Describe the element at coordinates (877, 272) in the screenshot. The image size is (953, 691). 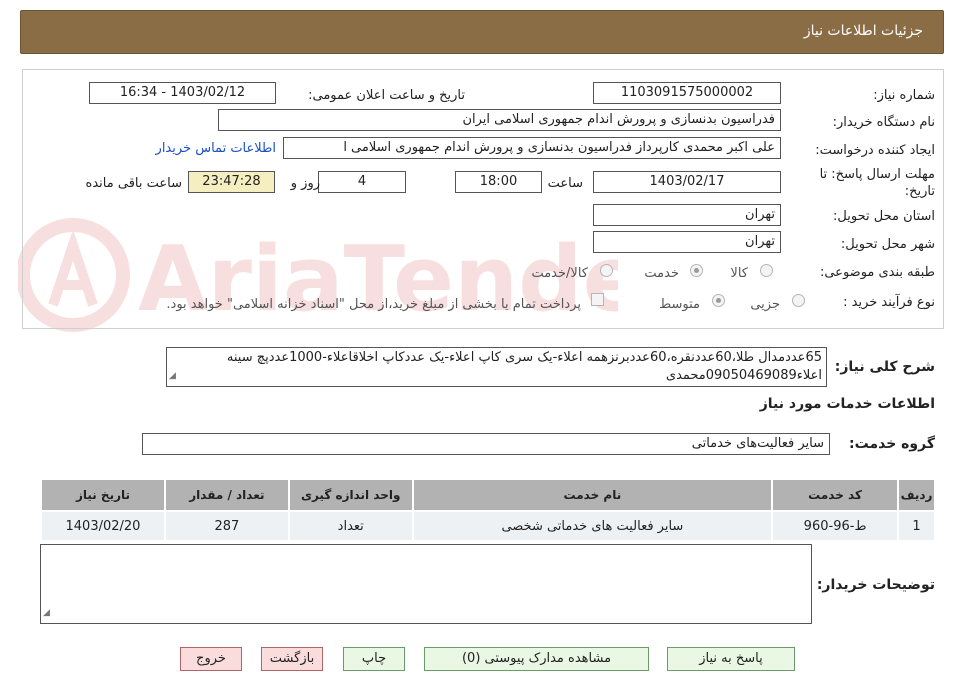
I see `category-label: طبقه بندی موضوعی:` at that location.